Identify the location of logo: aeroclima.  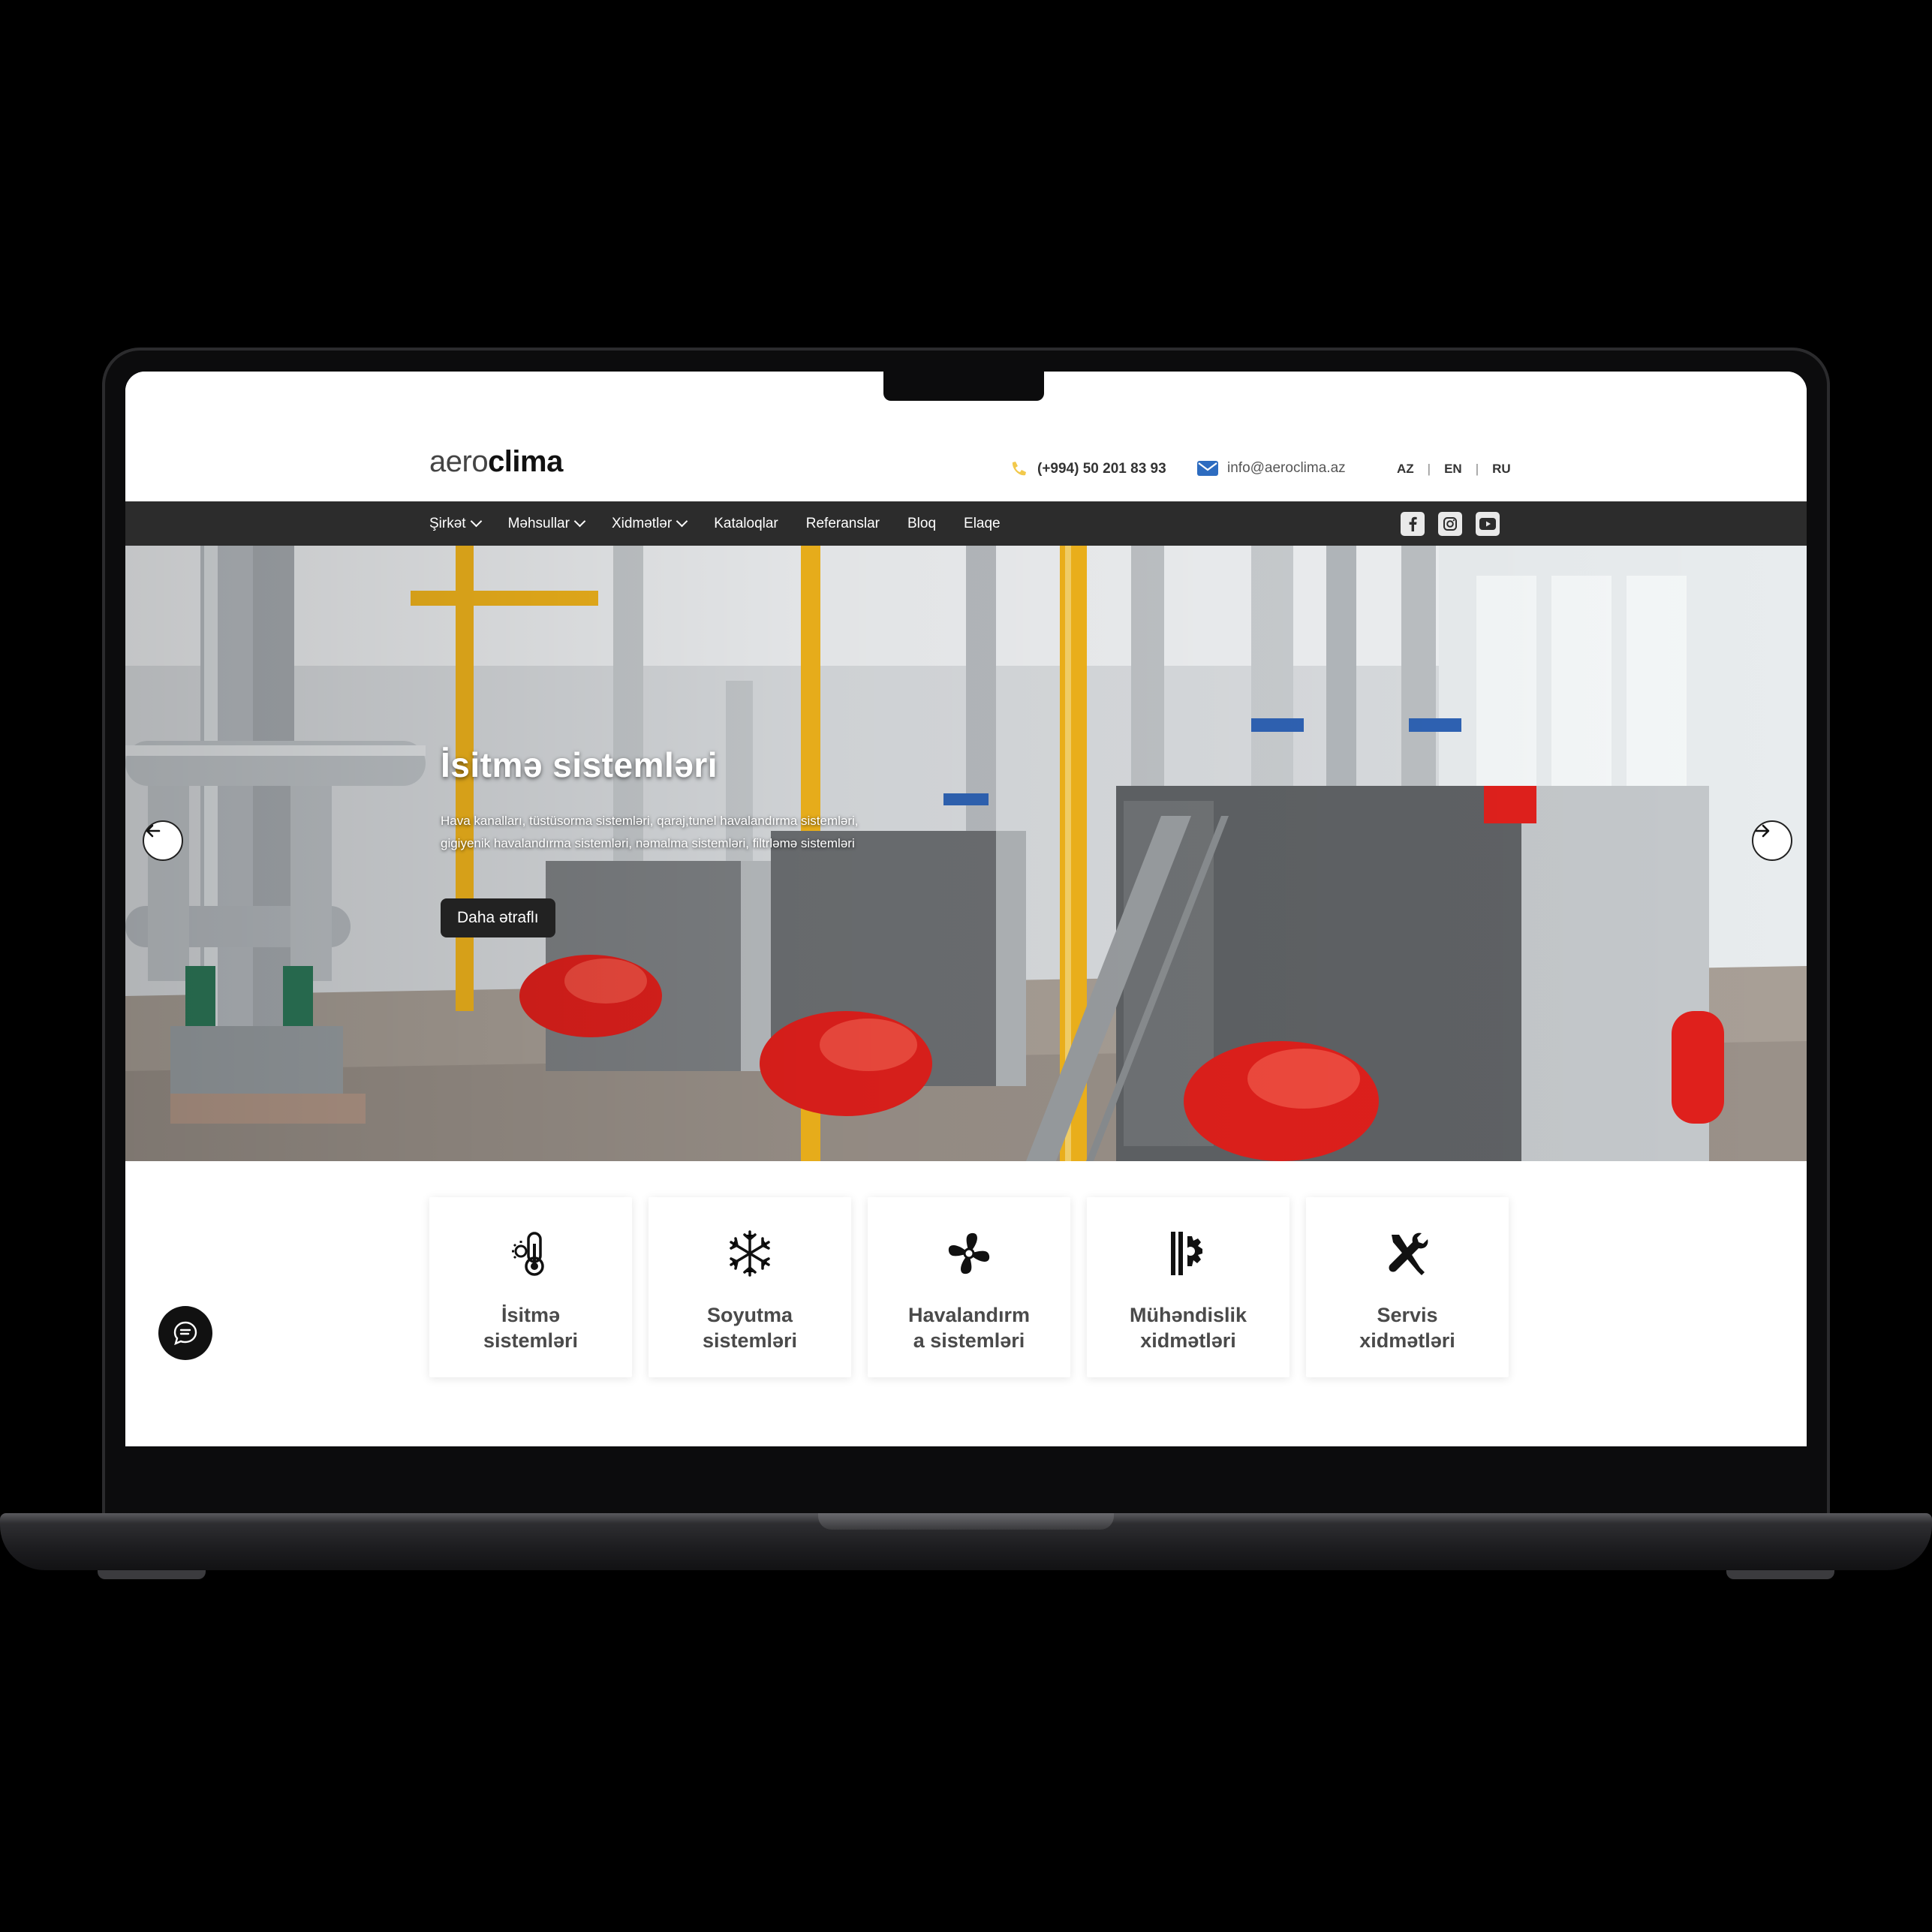
(496, 468).